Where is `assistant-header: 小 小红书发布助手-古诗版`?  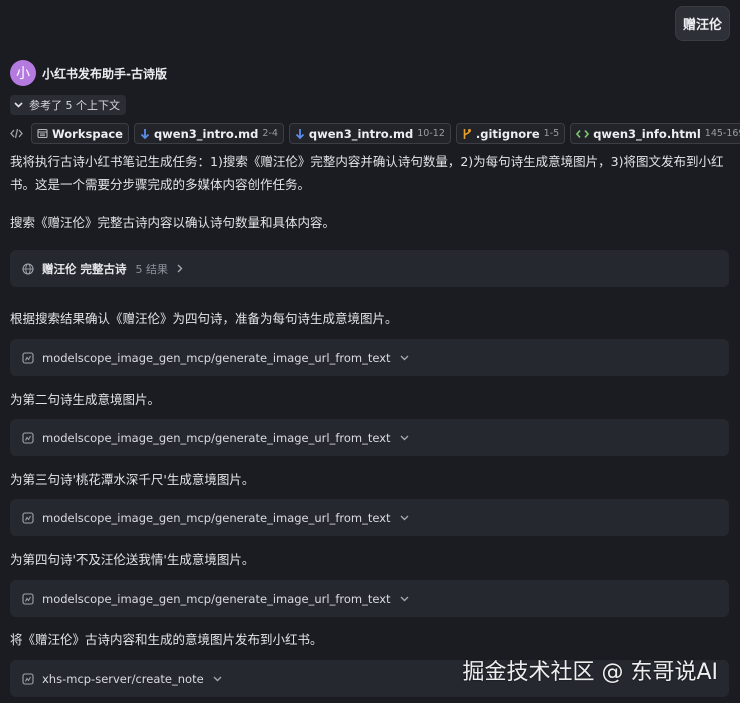 assistant-header: 小 小红书发布助手-古诗版 is located at coordinates (88, 73).